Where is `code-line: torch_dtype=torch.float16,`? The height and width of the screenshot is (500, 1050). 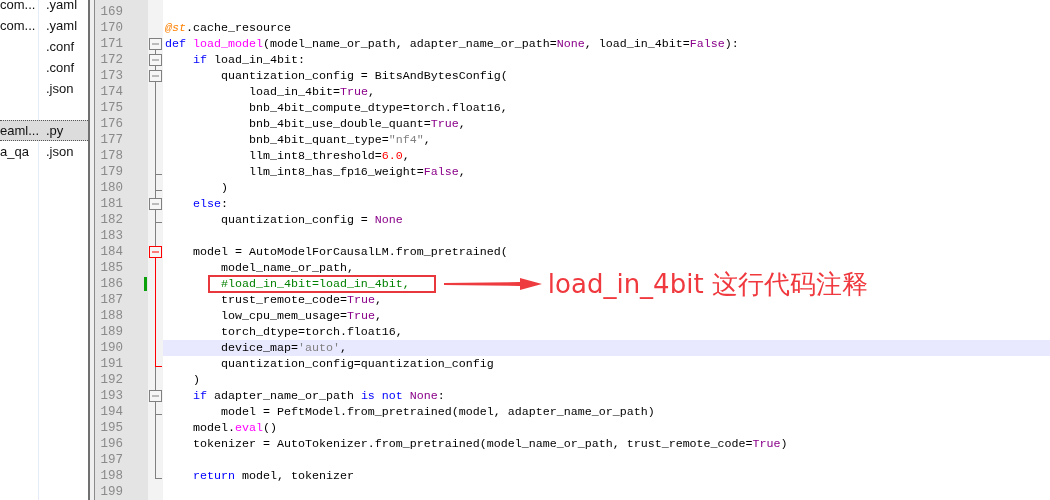
code-line: torch_dtype=torch.float16, is located at coordinates (311, 332).